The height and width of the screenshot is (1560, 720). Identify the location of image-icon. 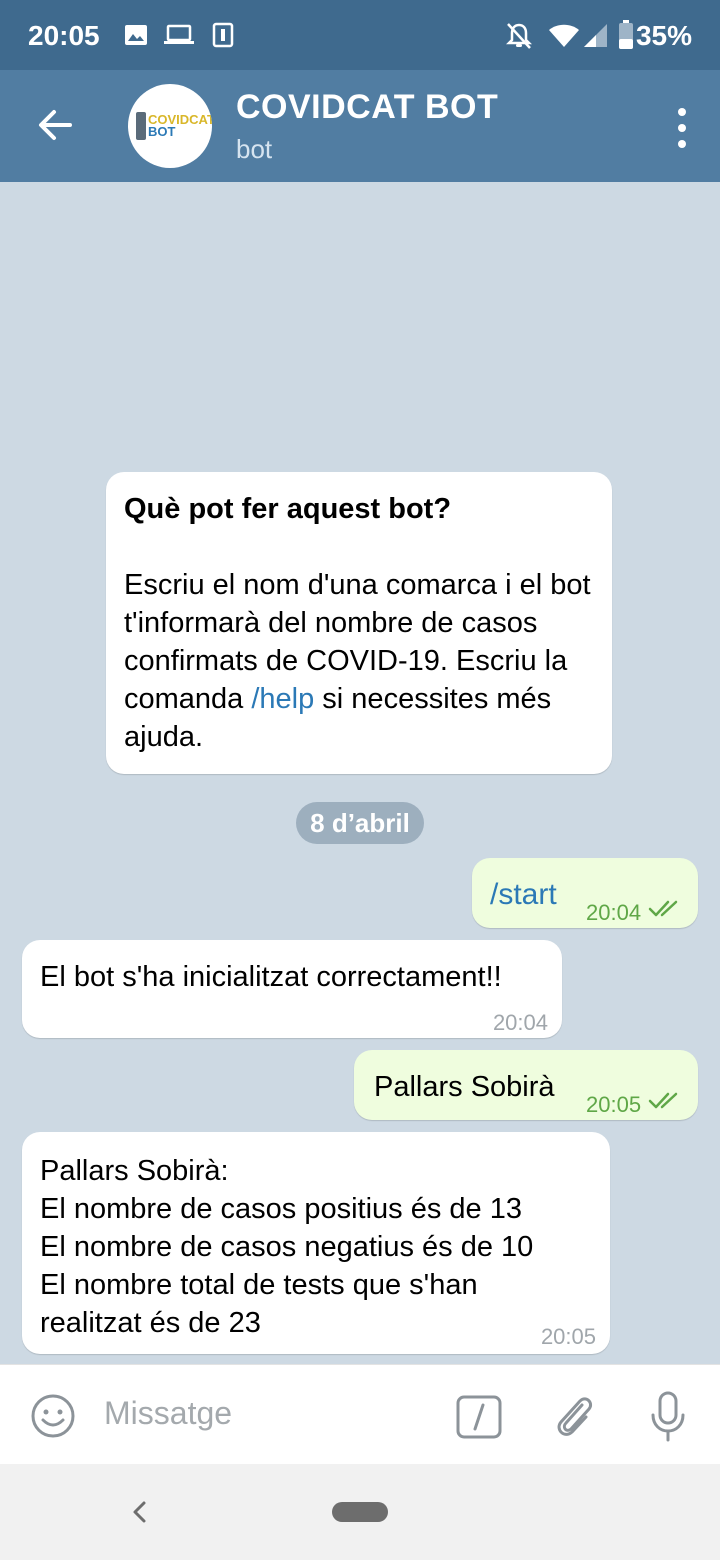
(136, 35).